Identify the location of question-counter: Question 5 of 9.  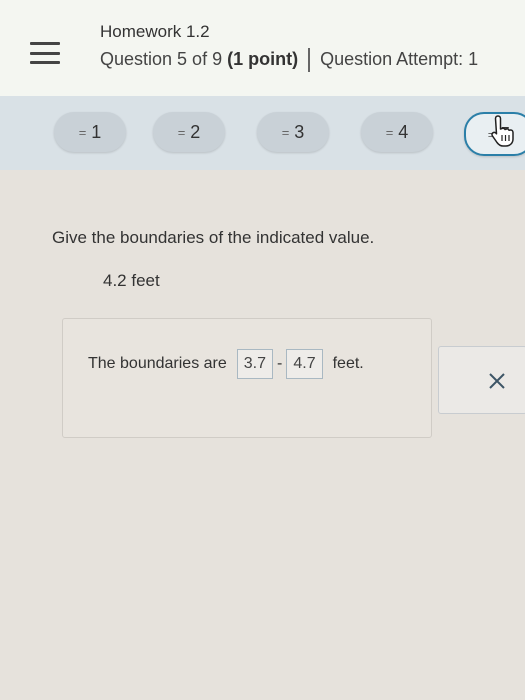
(164, 58).